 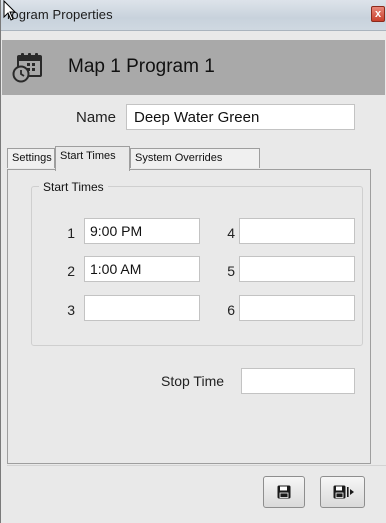 I want to click on floppy-disk-exit-icon, so click(x=343, y=492).